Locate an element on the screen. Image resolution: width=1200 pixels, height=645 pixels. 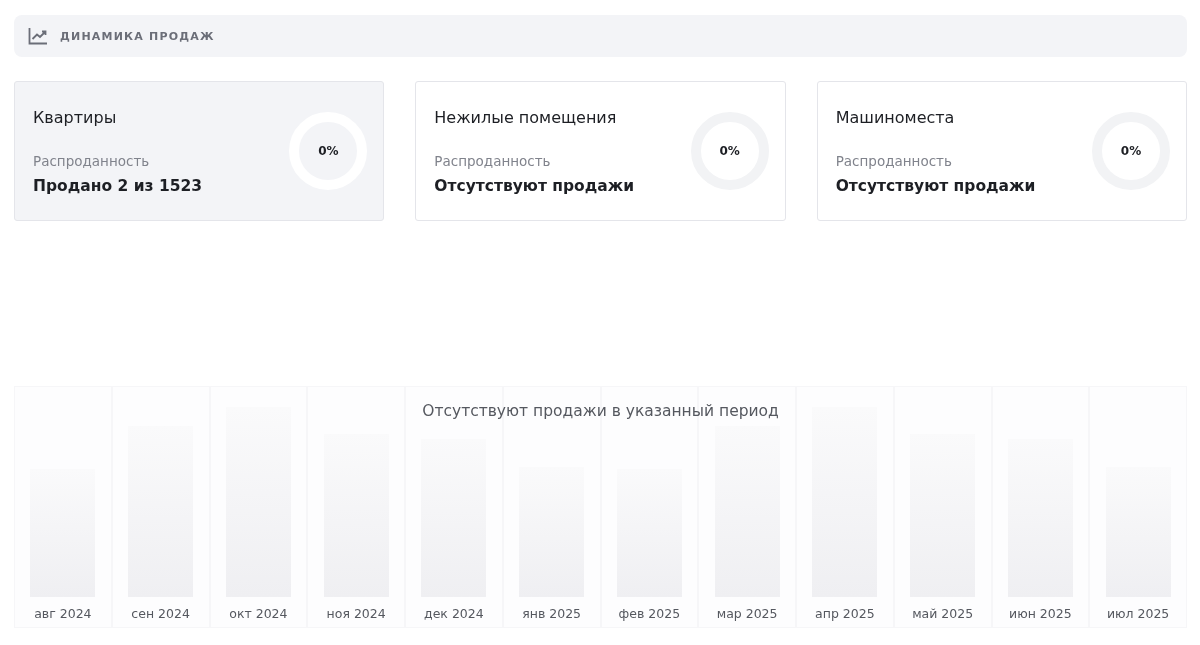
month-label: июн 2025 is located at coordinates (1040, 613).